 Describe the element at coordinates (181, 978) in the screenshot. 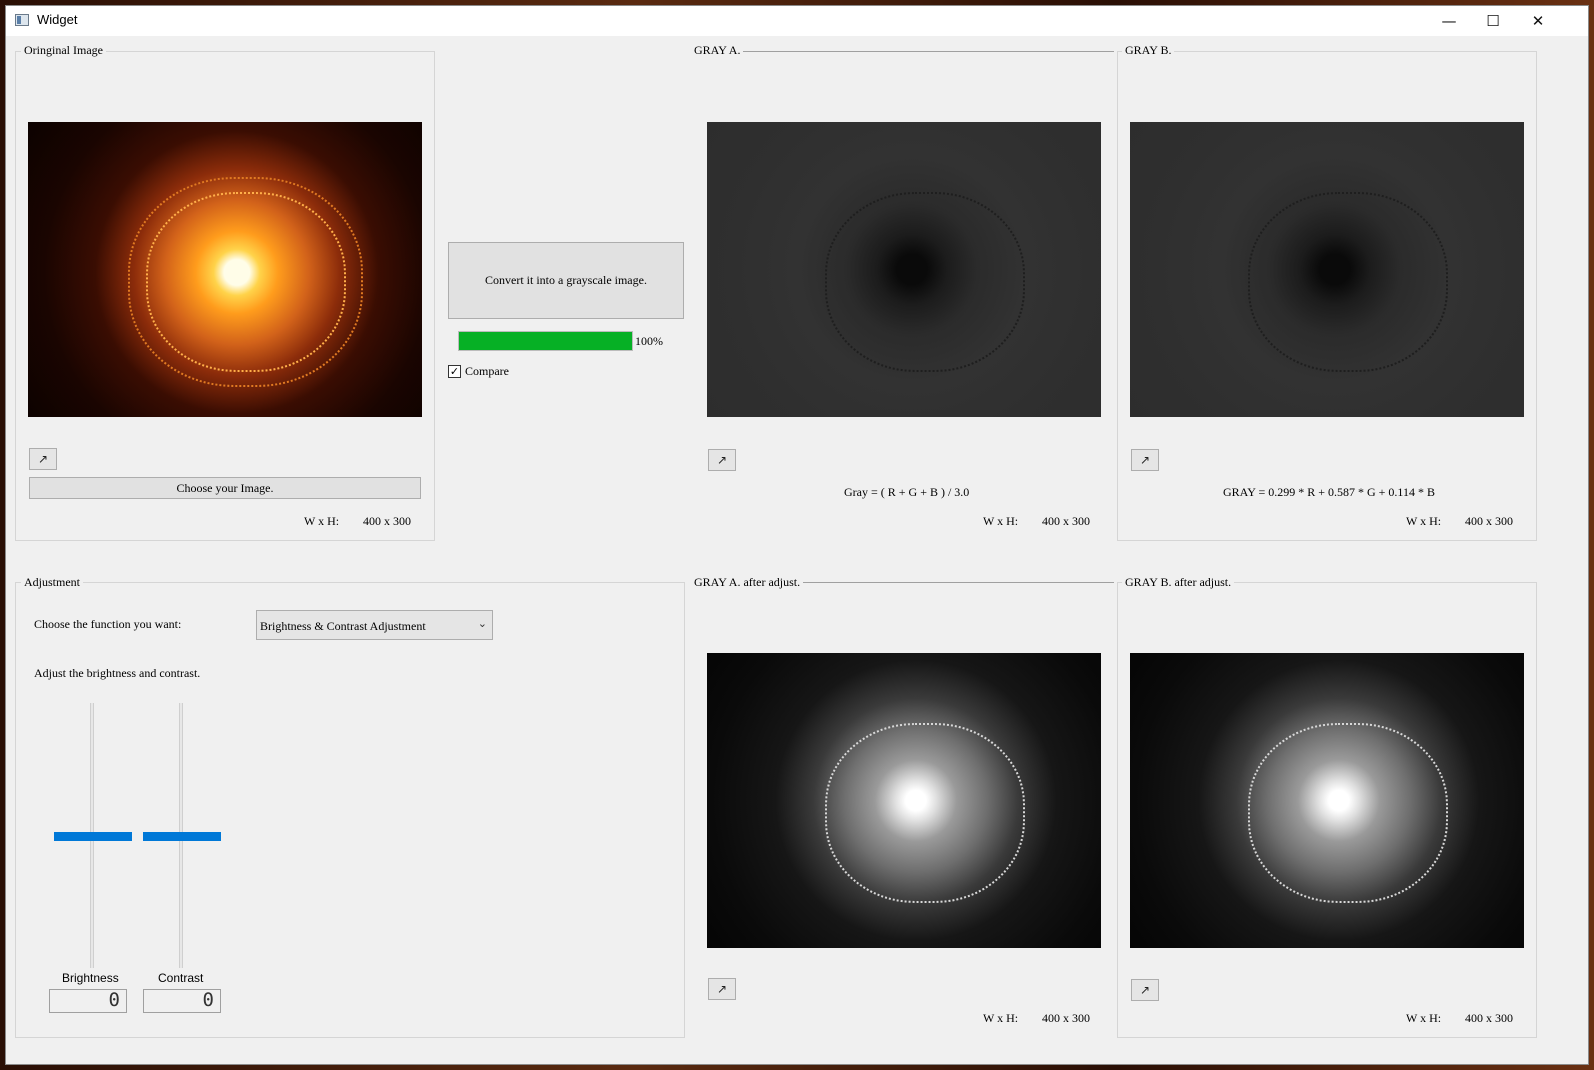

I see `contrast-label: Contrast` at that location.